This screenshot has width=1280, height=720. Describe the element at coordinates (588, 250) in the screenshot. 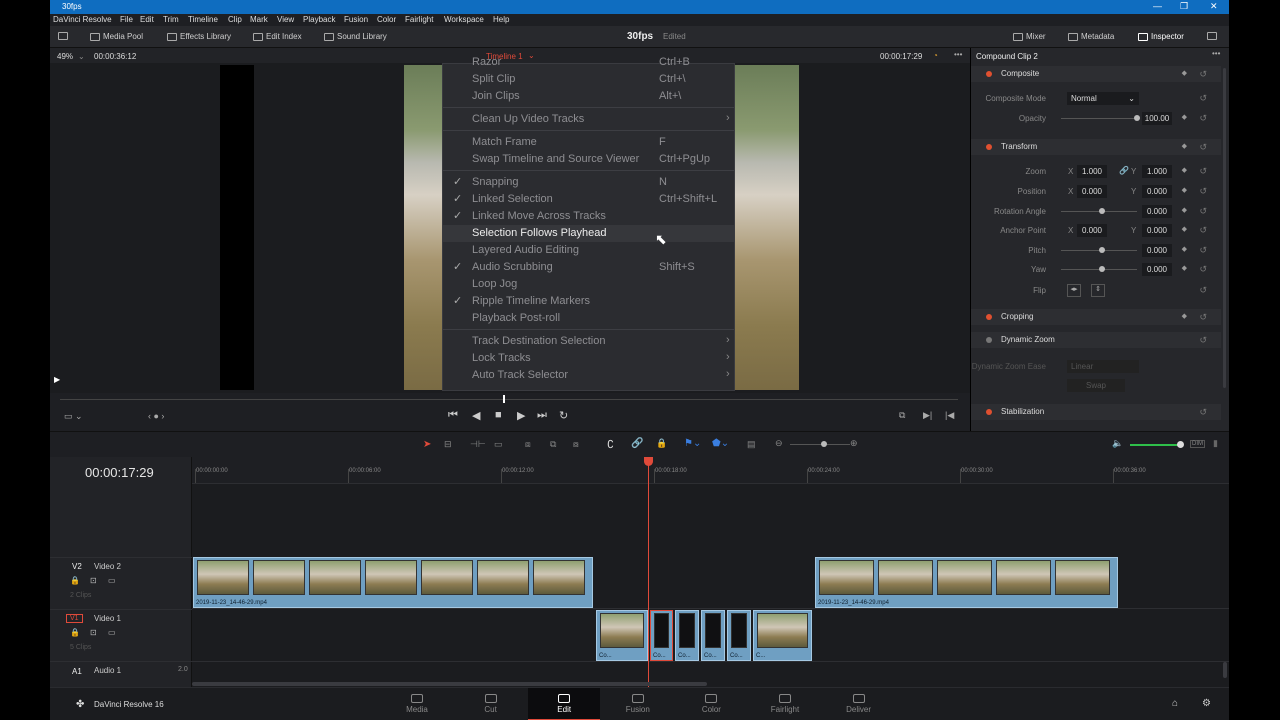

I see `menu-item: Layered Audio Editing` at that location.